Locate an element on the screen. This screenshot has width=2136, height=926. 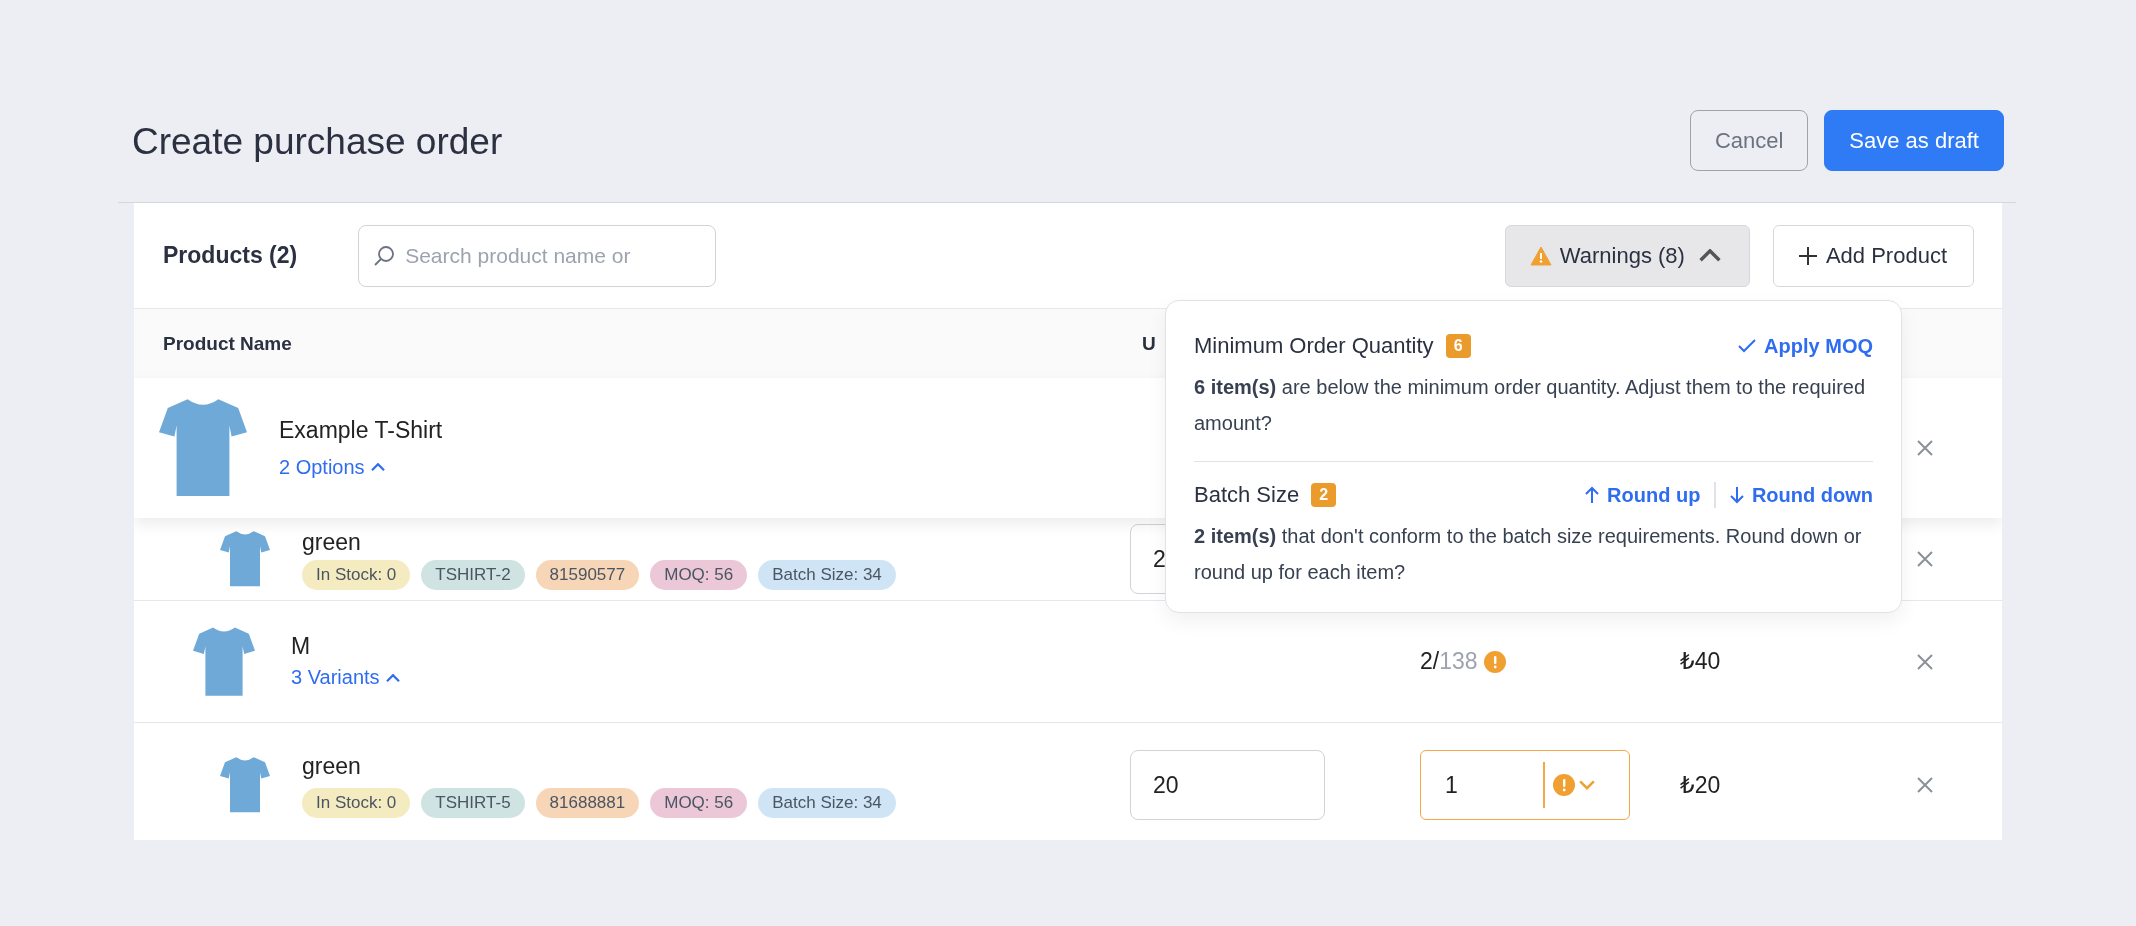
warning-action: Round down is located at coordinates (1801, 495).